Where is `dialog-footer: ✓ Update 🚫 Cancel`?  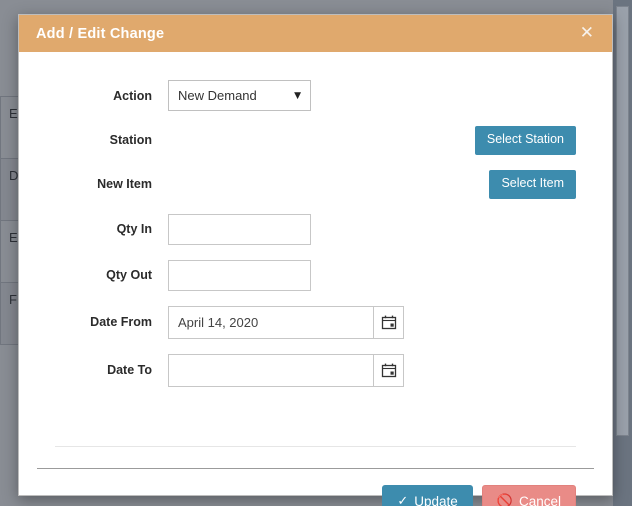 dialog-footer: ✓ Update 🚫 Cancel is located at coordinates (315, 487).